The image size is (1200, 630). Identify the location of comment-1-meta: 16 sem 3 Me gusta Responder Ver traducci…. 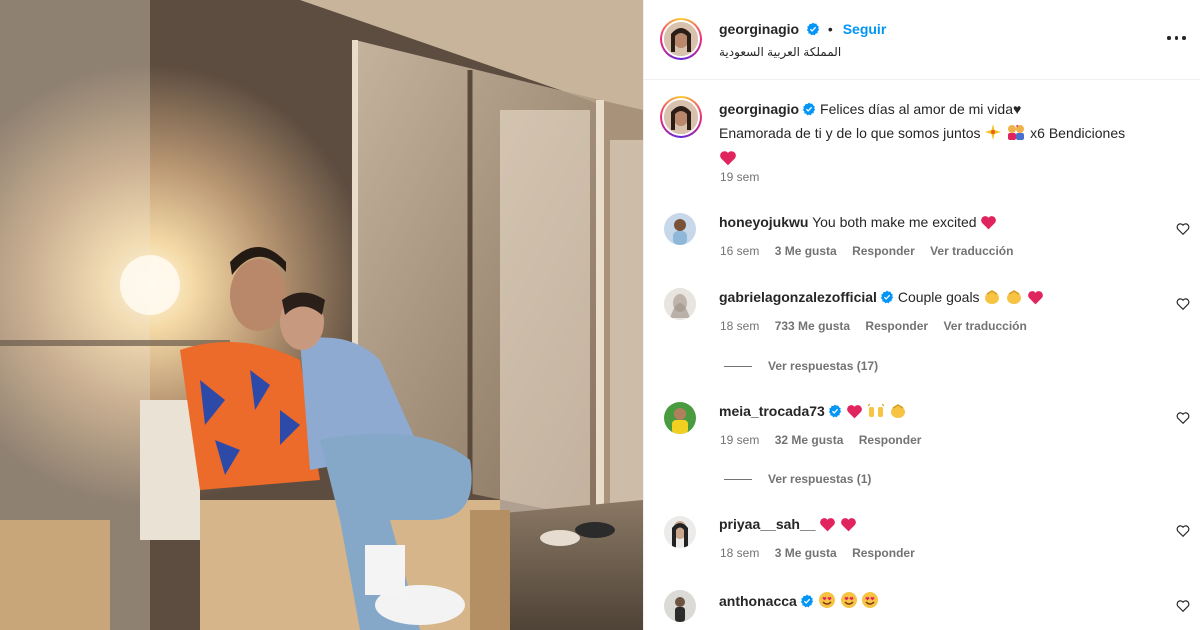
(872, 251).